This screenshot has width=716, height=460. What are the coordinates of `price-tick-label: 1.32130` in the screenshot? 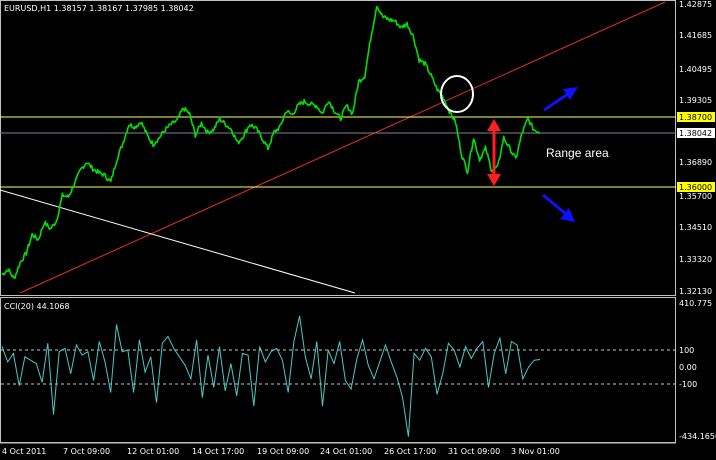 It's located at (695, 291).